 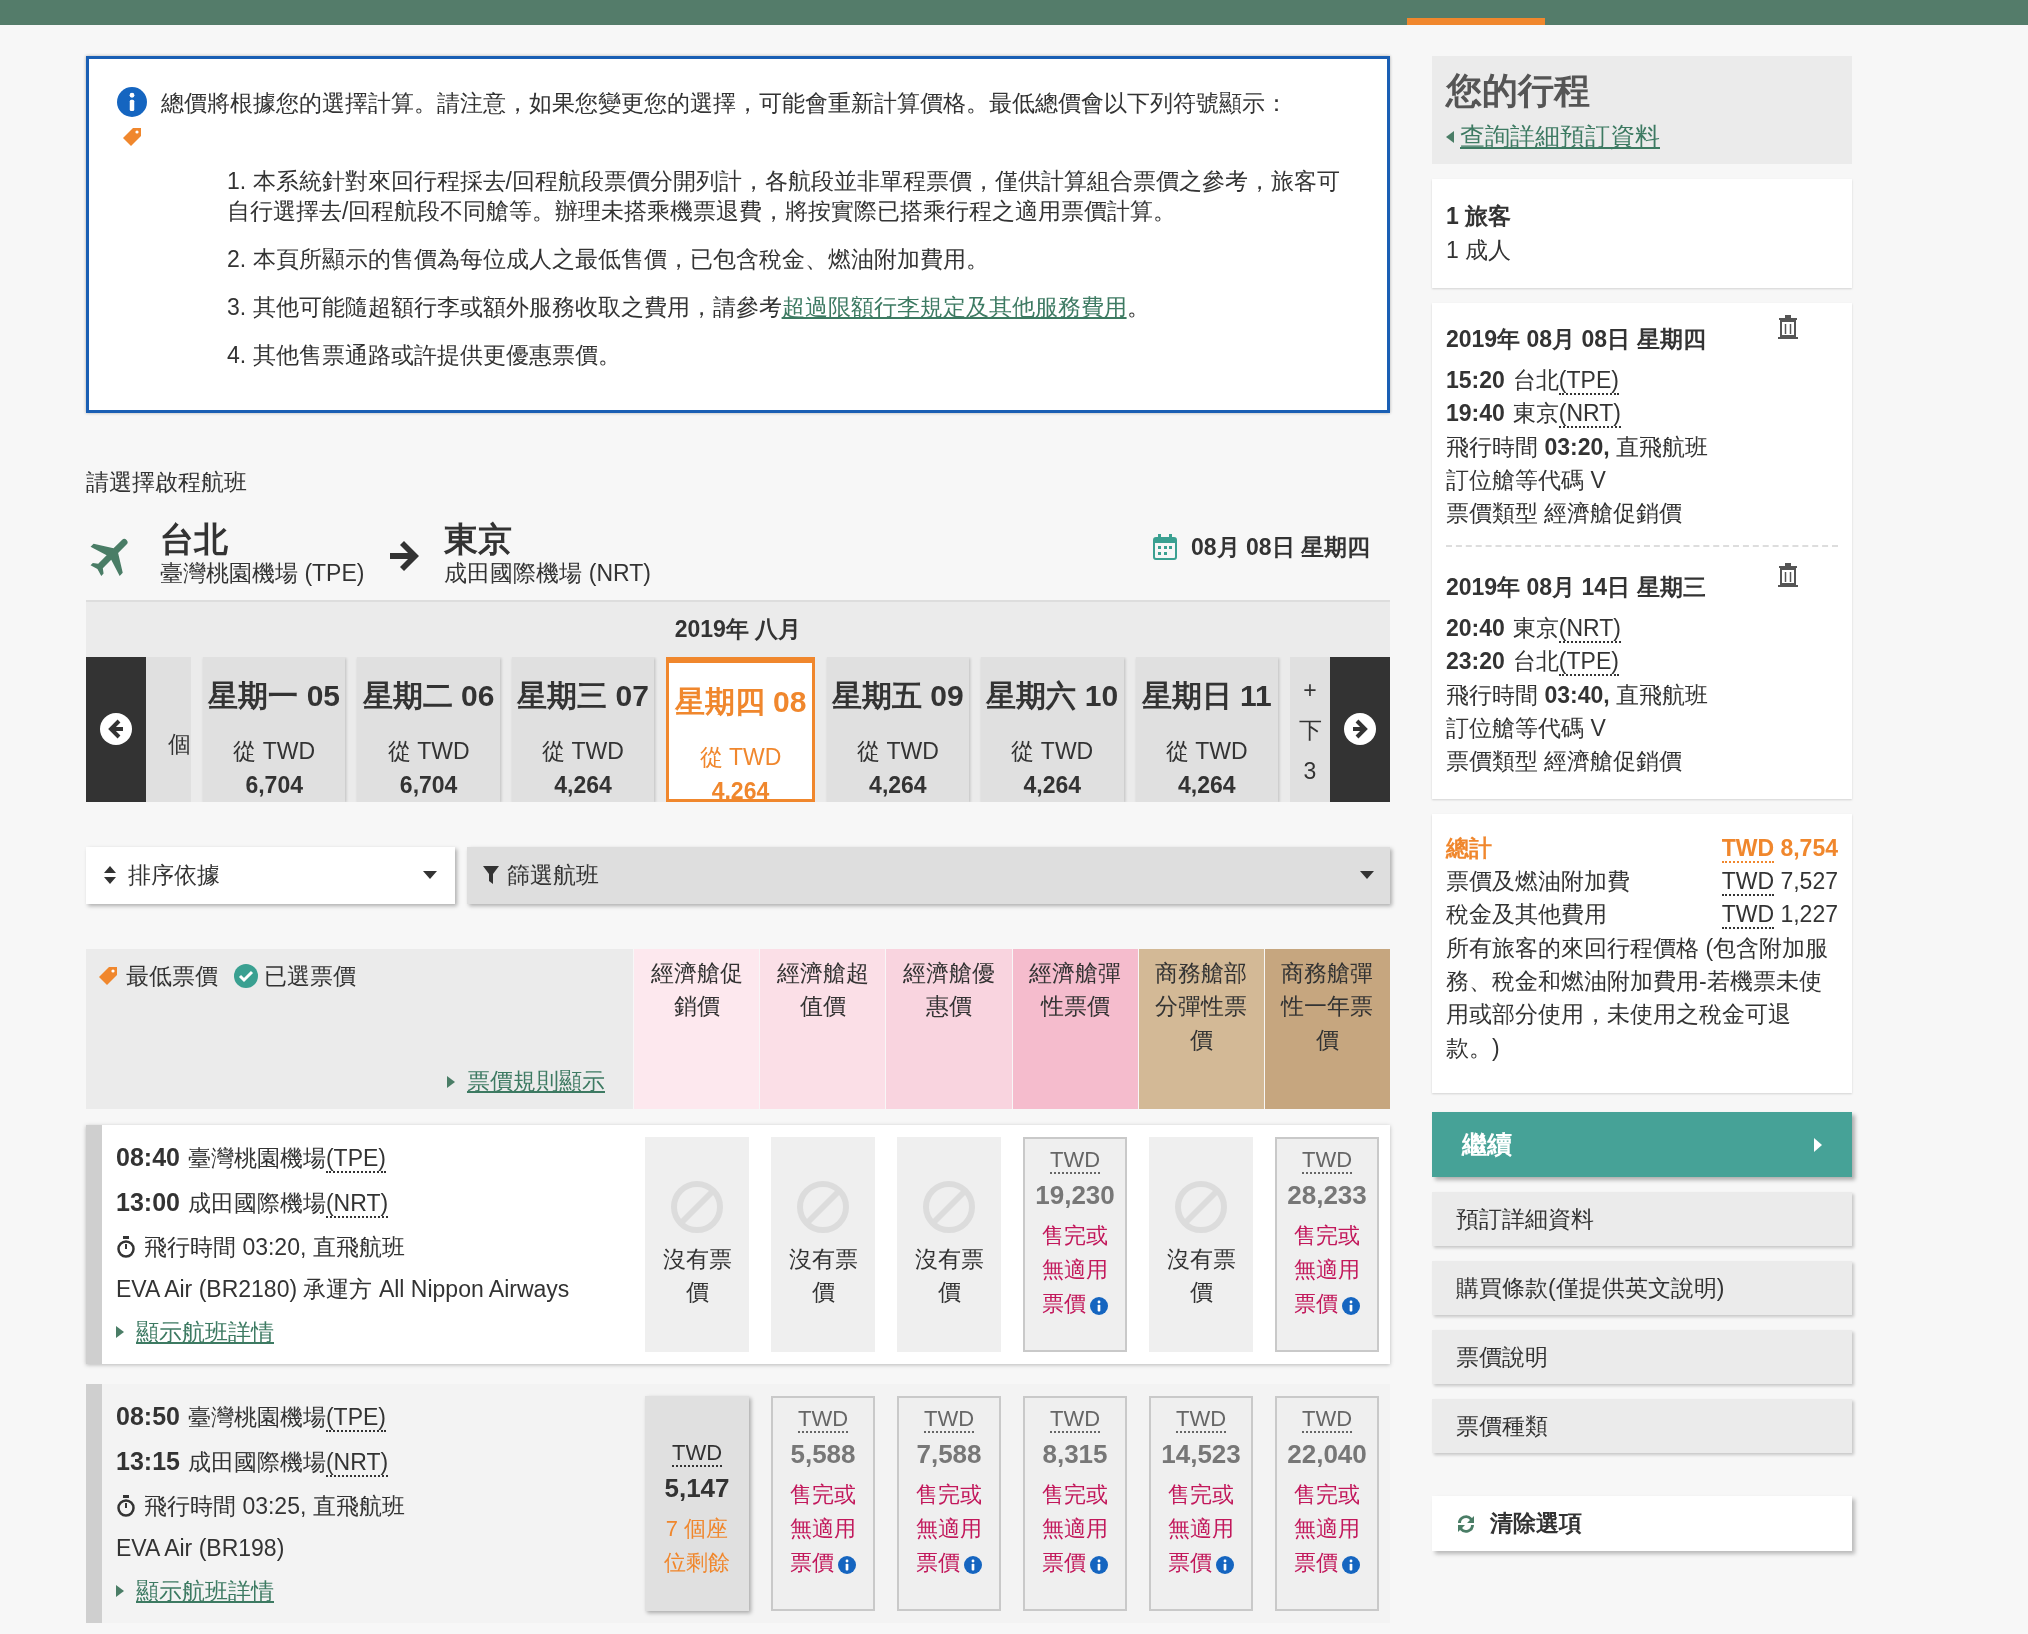 I want to click on airport-code: (TPE), so click(x=355, y=1158).